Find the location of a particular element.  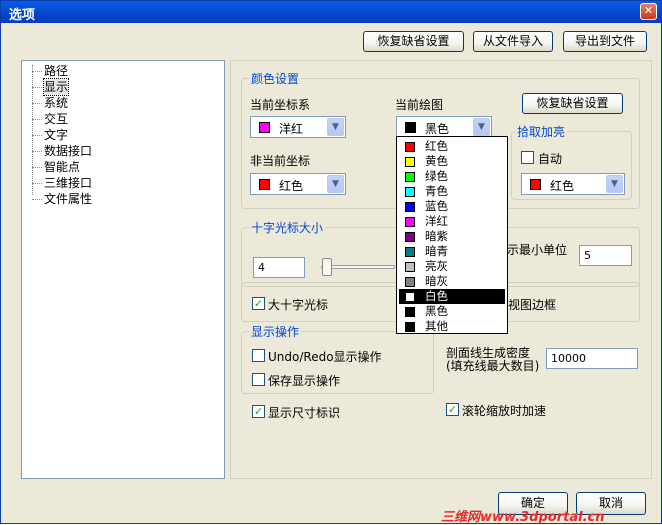

save-display-checkbox is located at coordinates (258, 379).